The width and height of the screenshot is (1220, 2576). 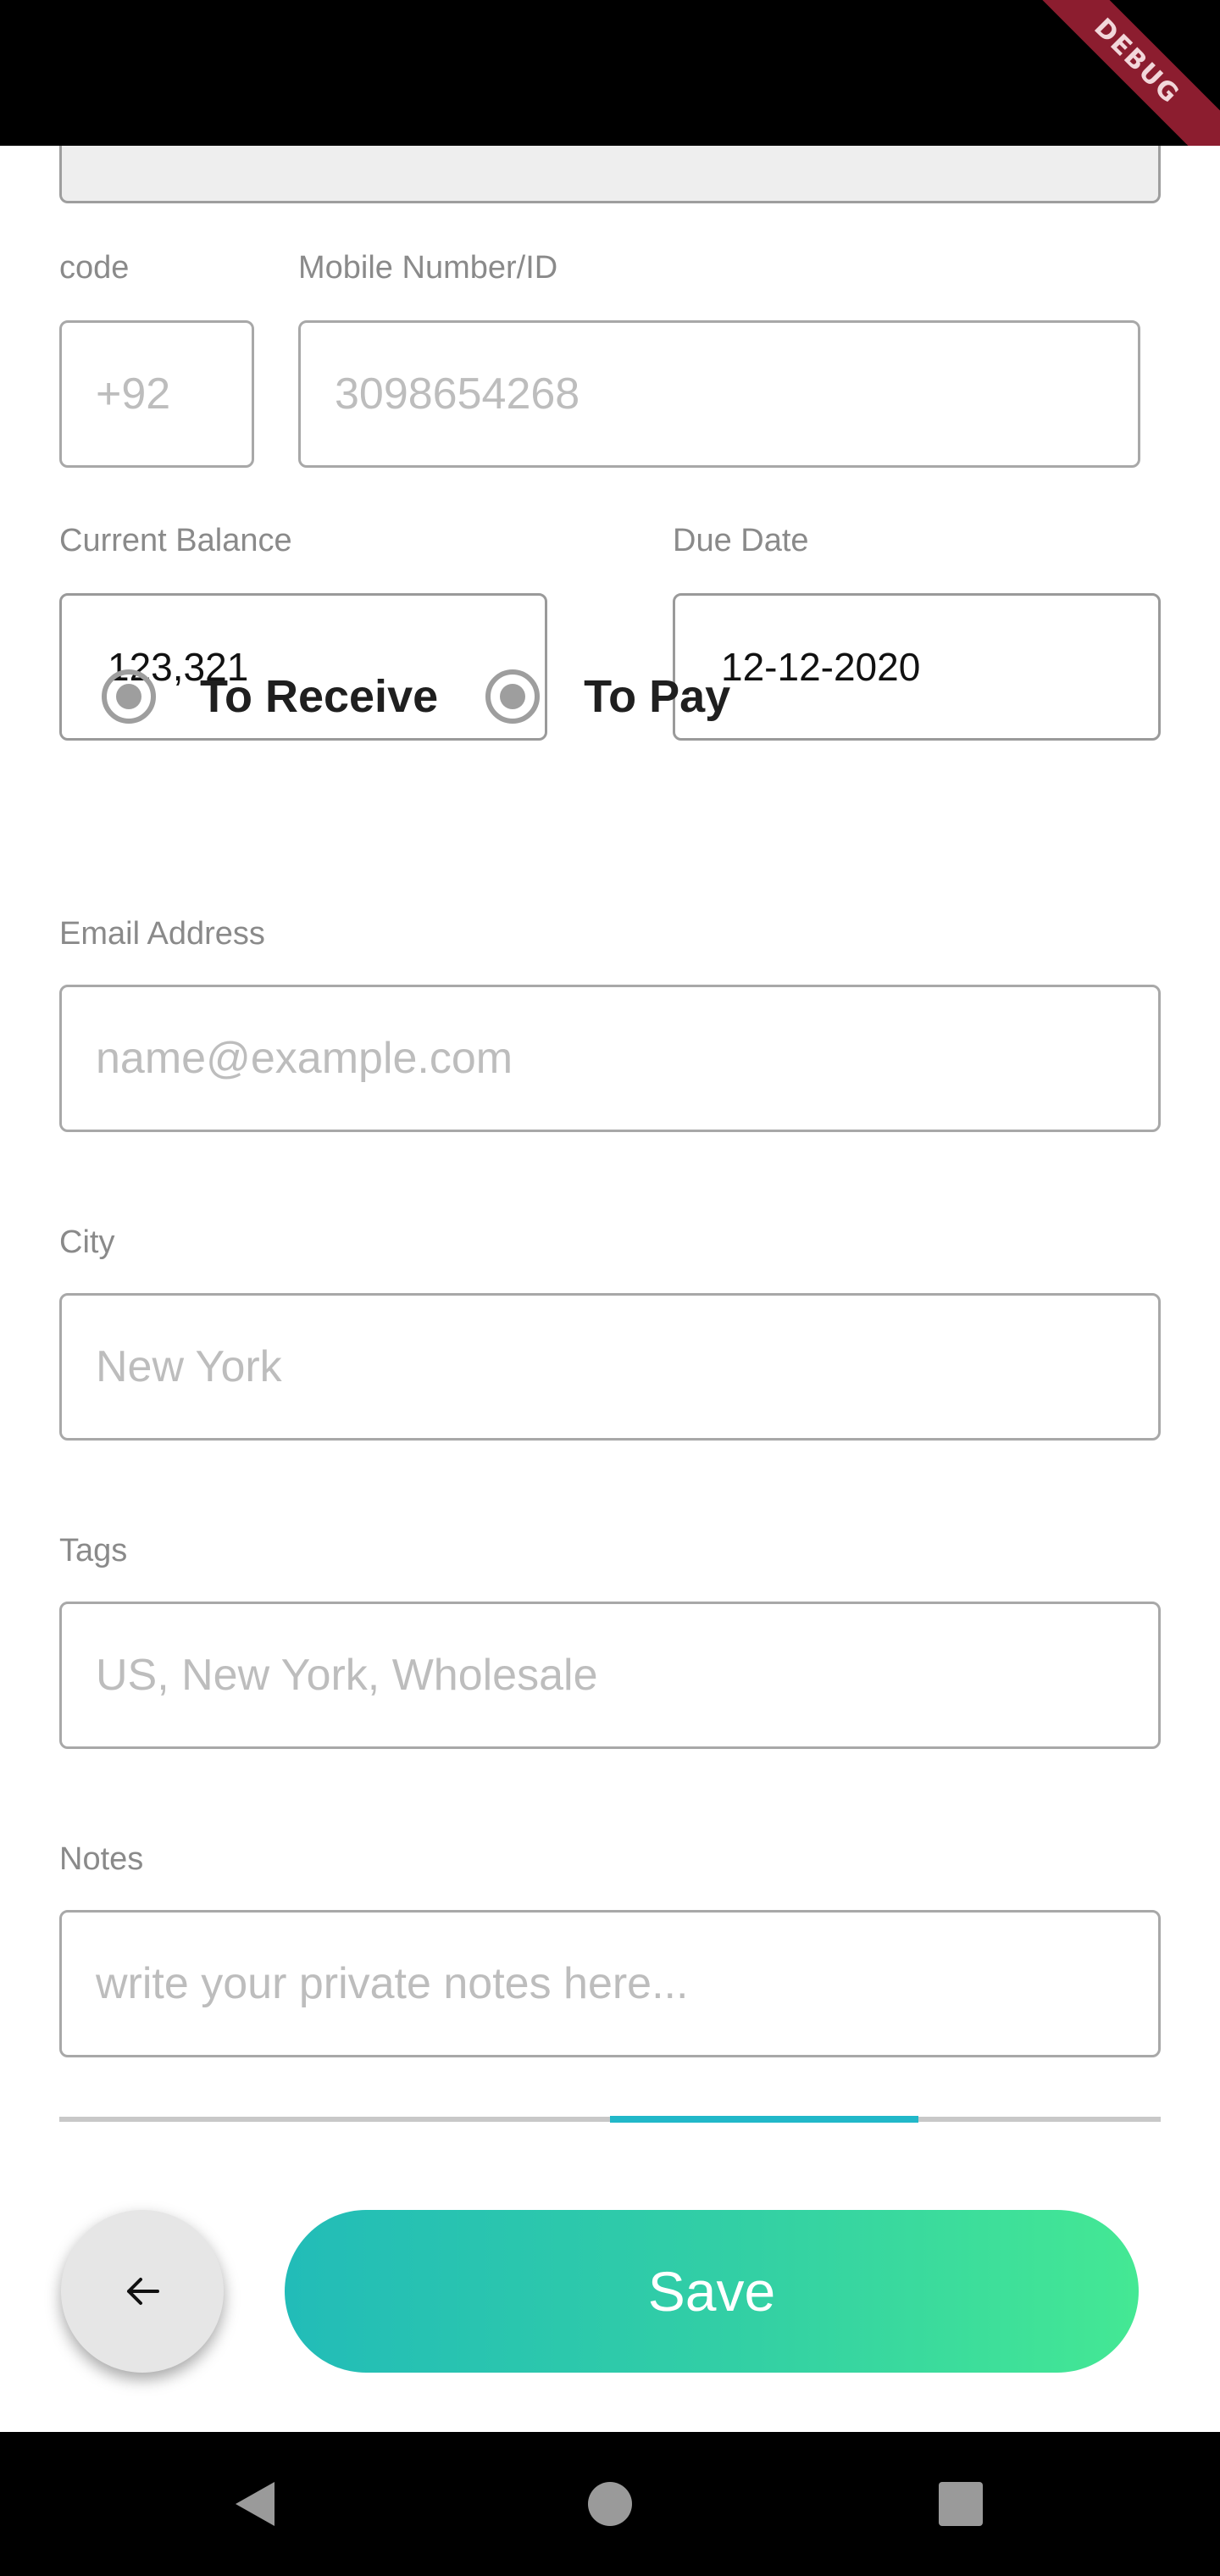 I want to click on email-label: Email Address, so click(x=162, y=934).